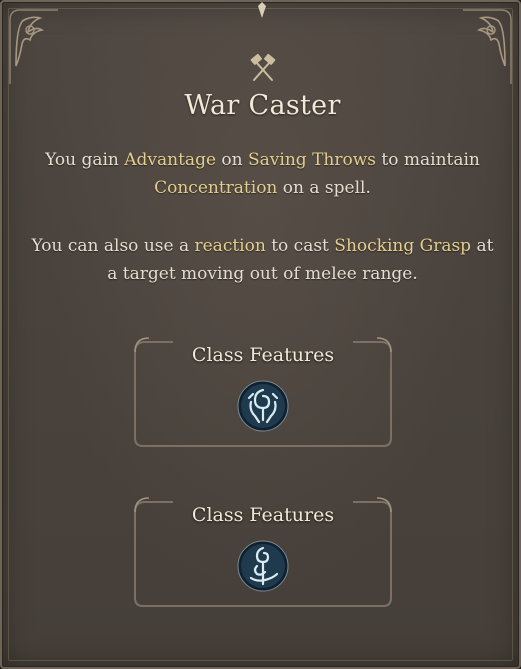  I want to click on top-pin-ornament, so click(262, 10).